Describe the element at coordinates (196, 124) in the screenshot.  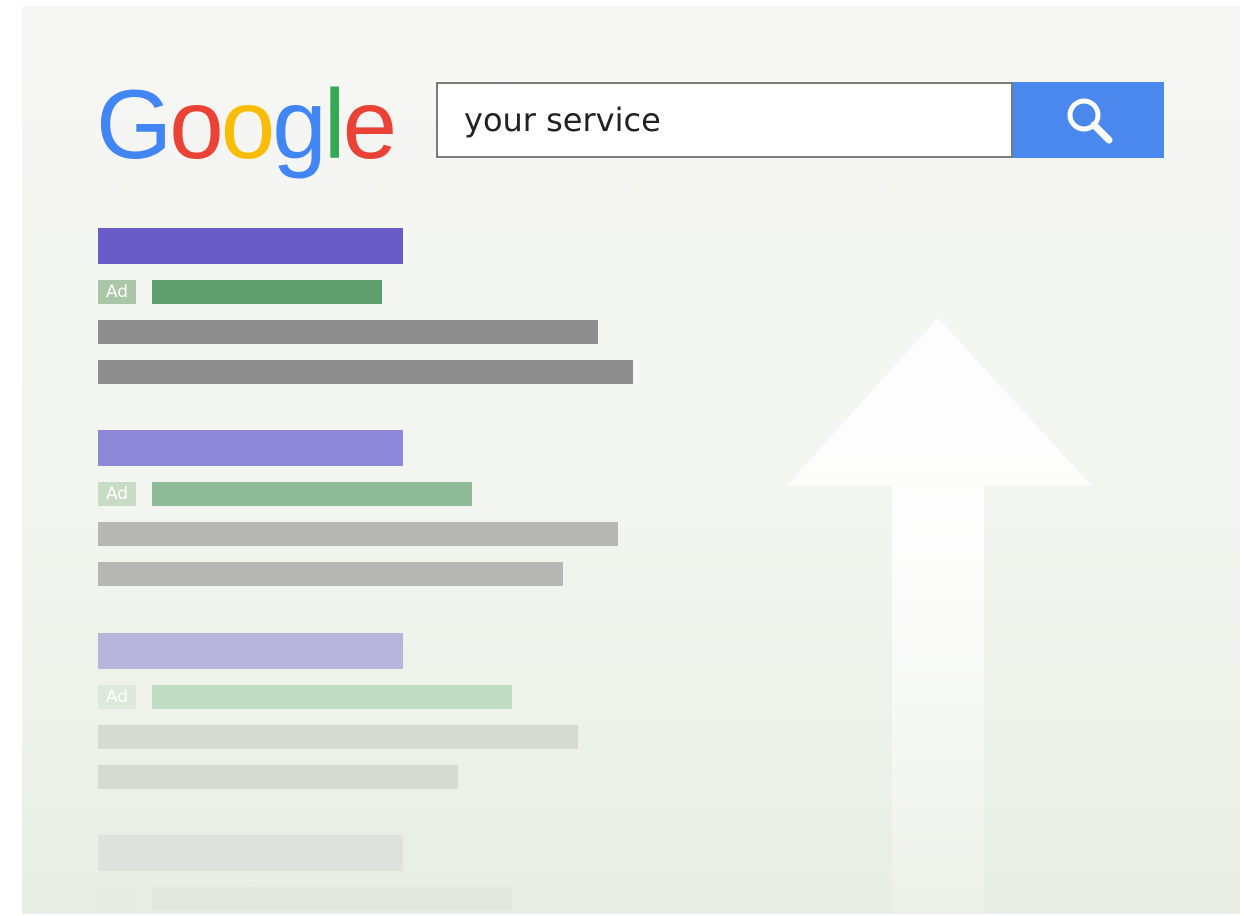
I see `logo-letter-o1: o` at that location.